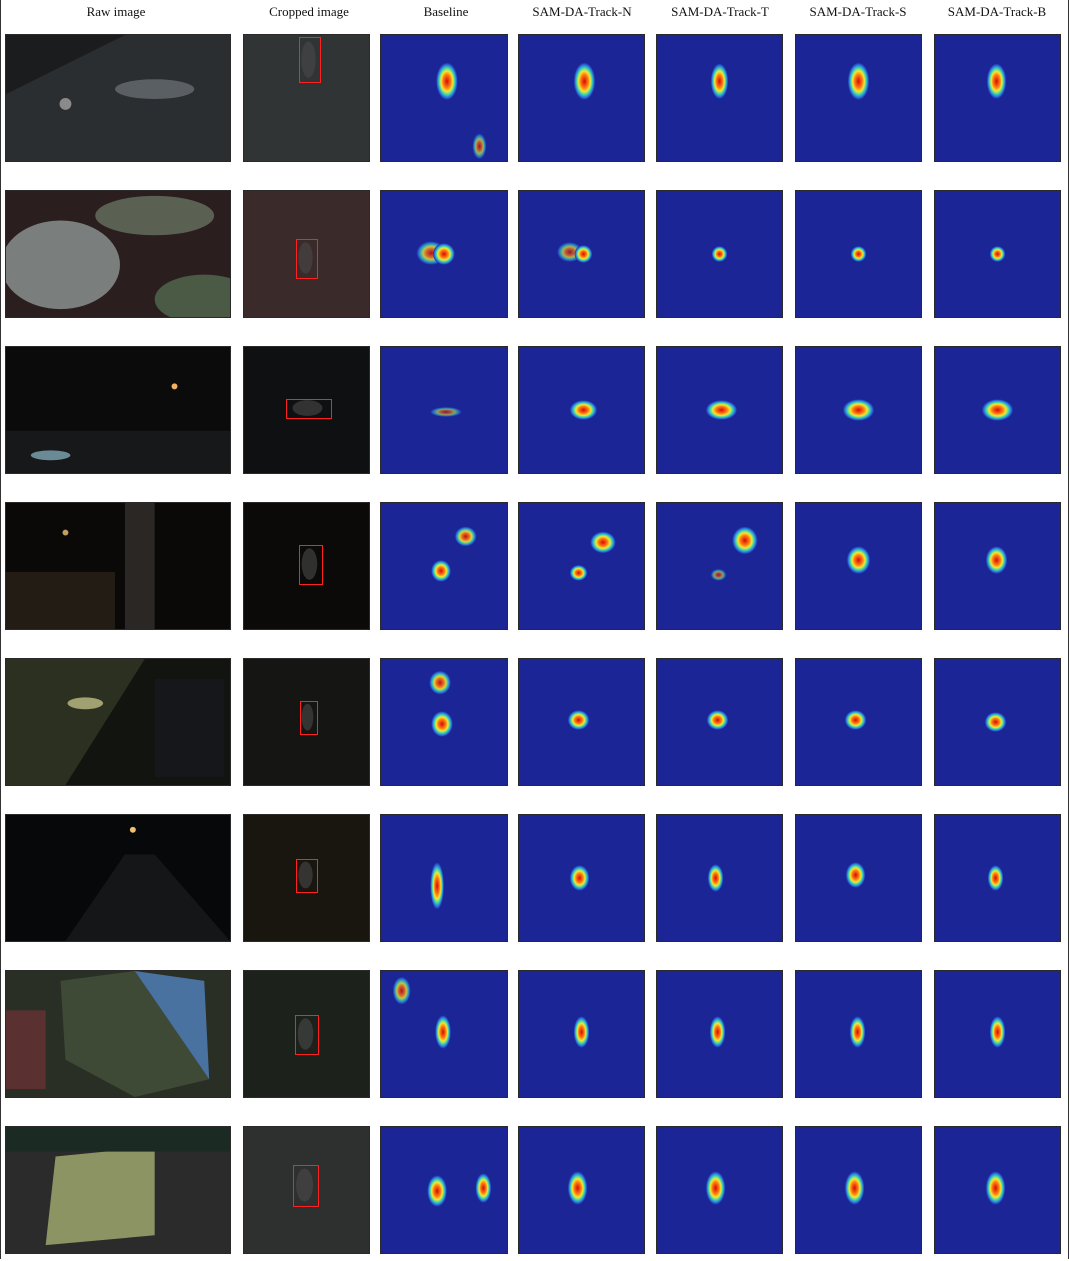 The height and width of the screenshot is (1261, 1069). What do you see at coordinates (444, 410) in the screenshot?
I see `tile-row3-baseline` at bounding box center [444, 410].